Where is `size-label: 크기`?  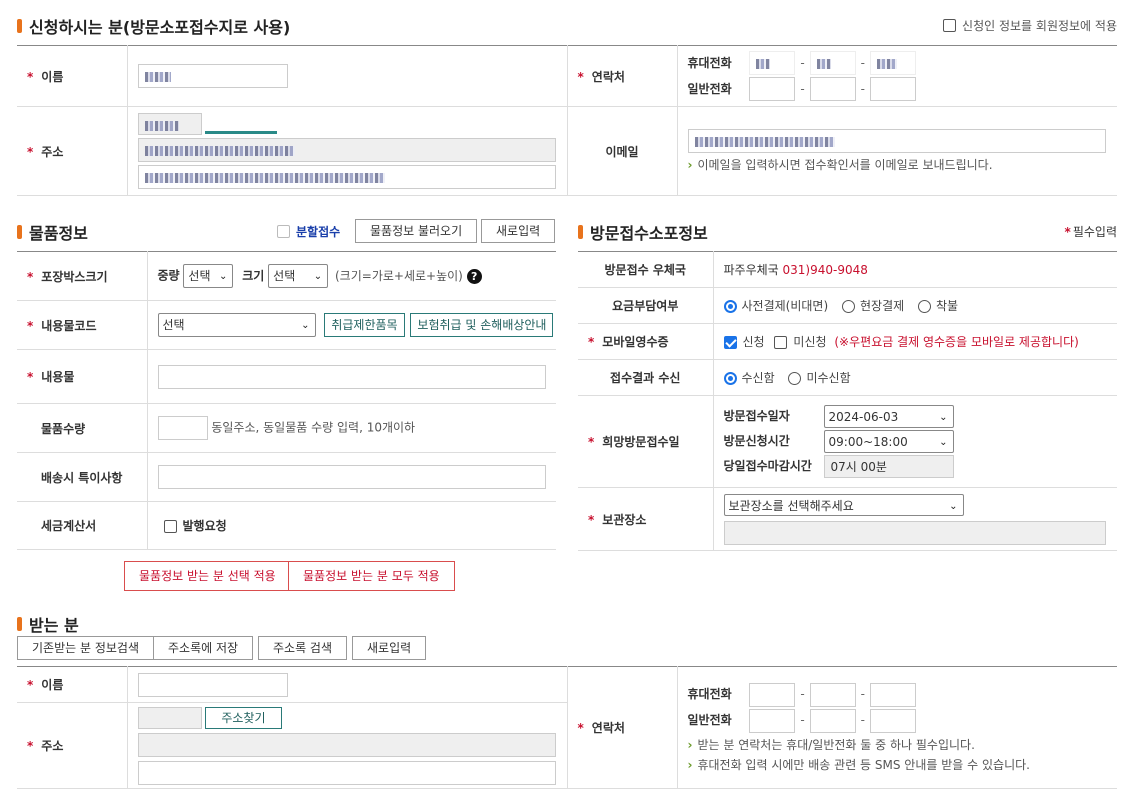
size-label: 크기 is located at coordinates (253, 275).